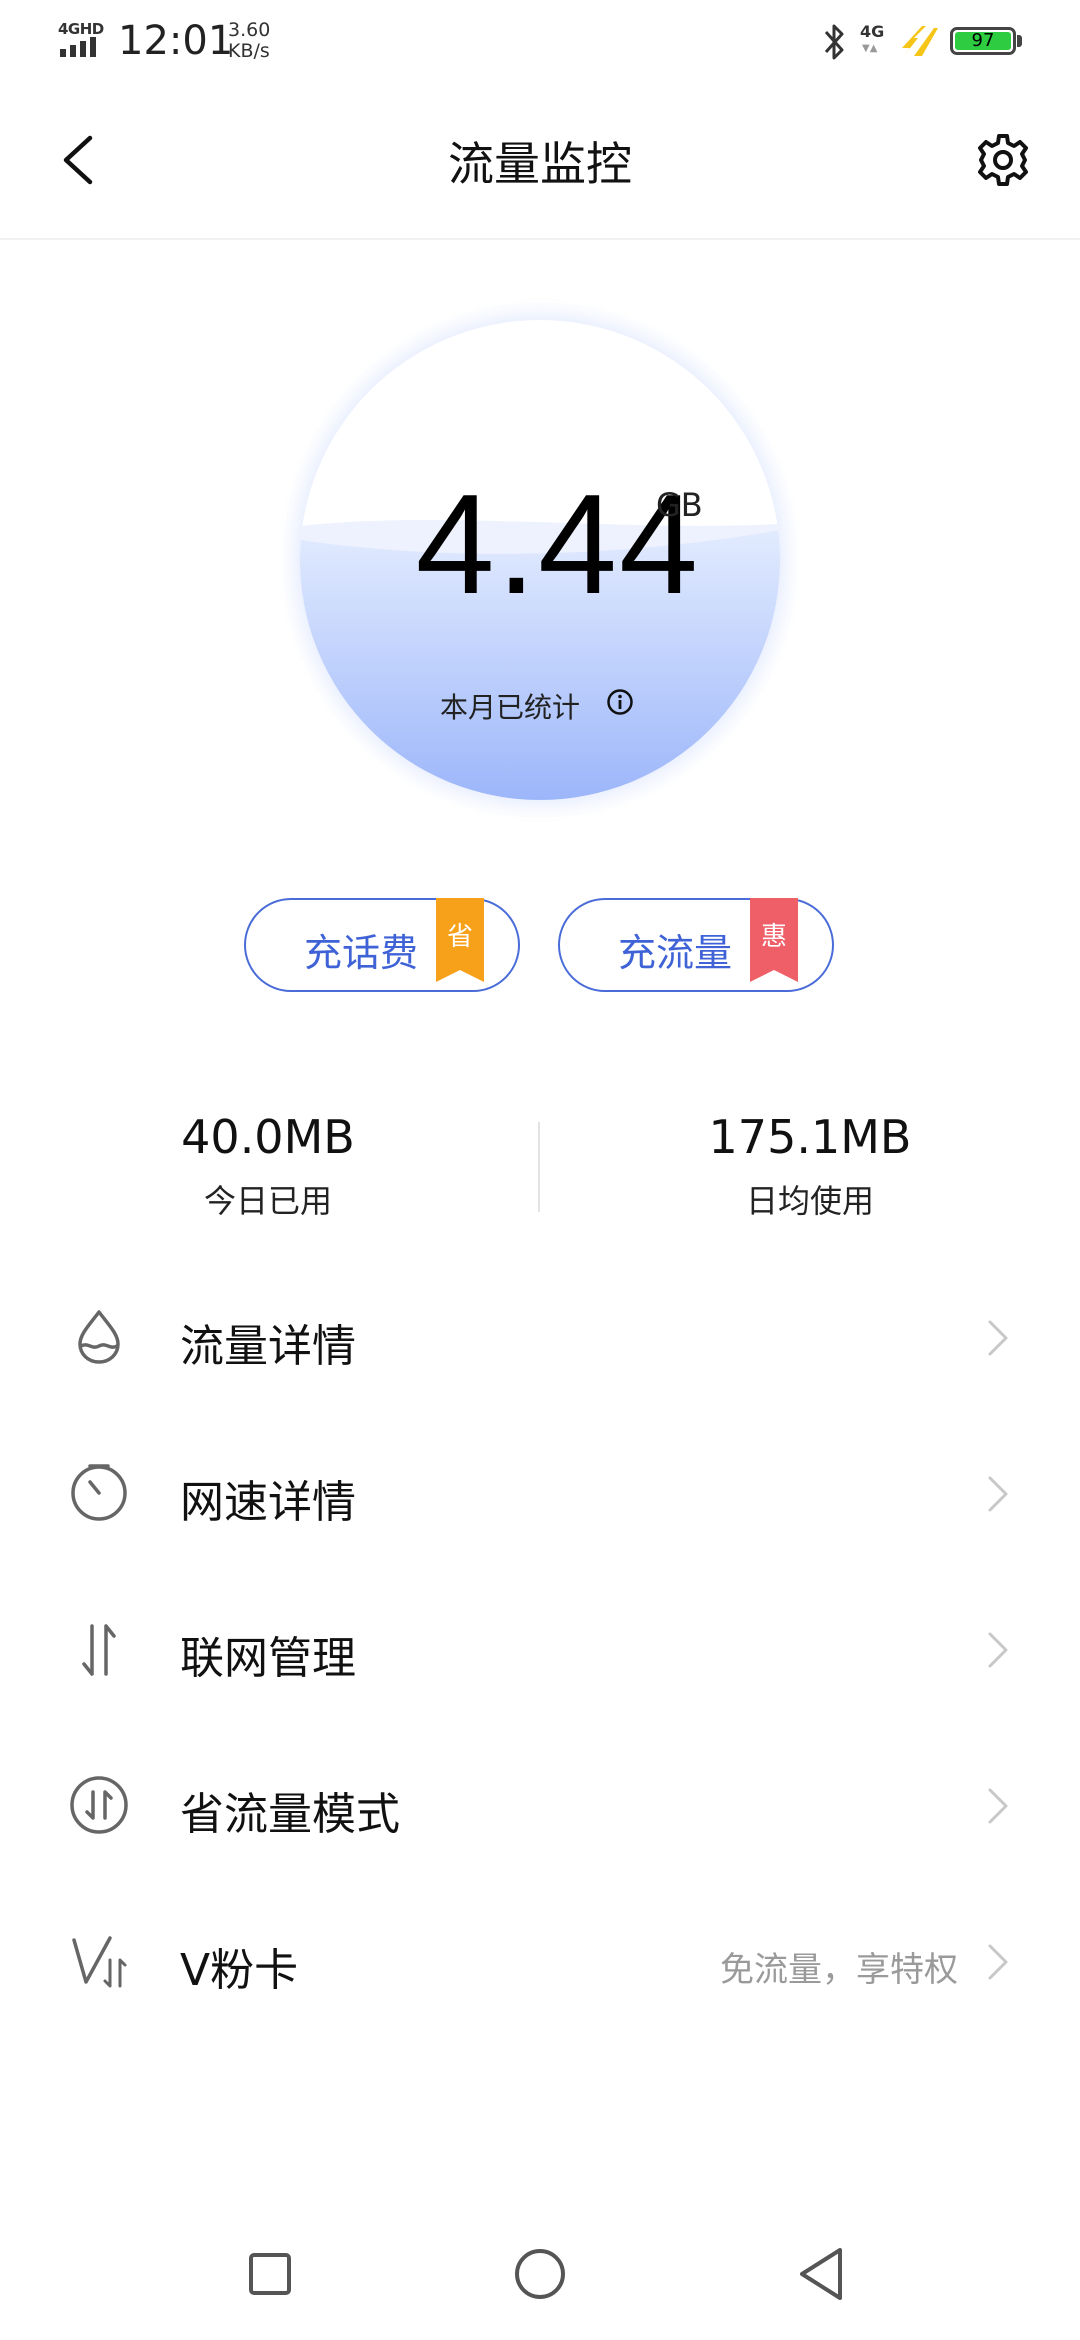 The width and height of the screenshot is (1080, 2340). I want to click on speed-unit: KB/s, so click(249, 51).